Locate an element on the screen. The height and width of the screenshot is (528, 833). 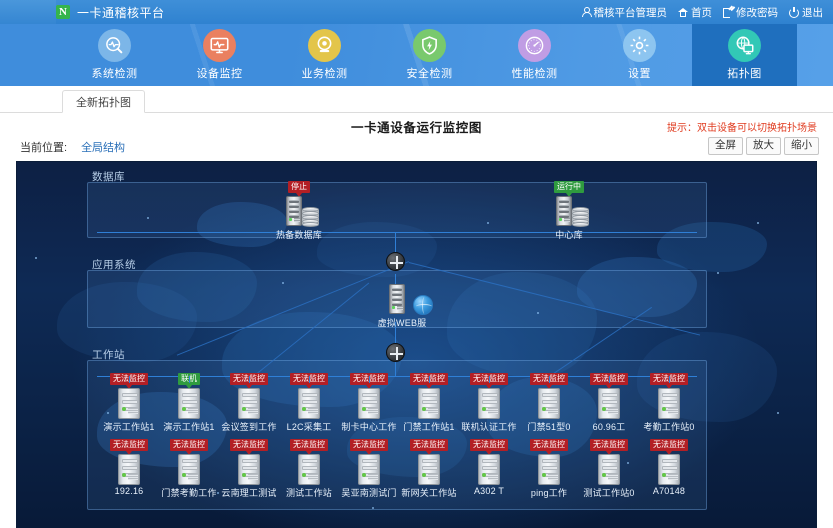
network-switch-icon is located at coordinates (395, 352).